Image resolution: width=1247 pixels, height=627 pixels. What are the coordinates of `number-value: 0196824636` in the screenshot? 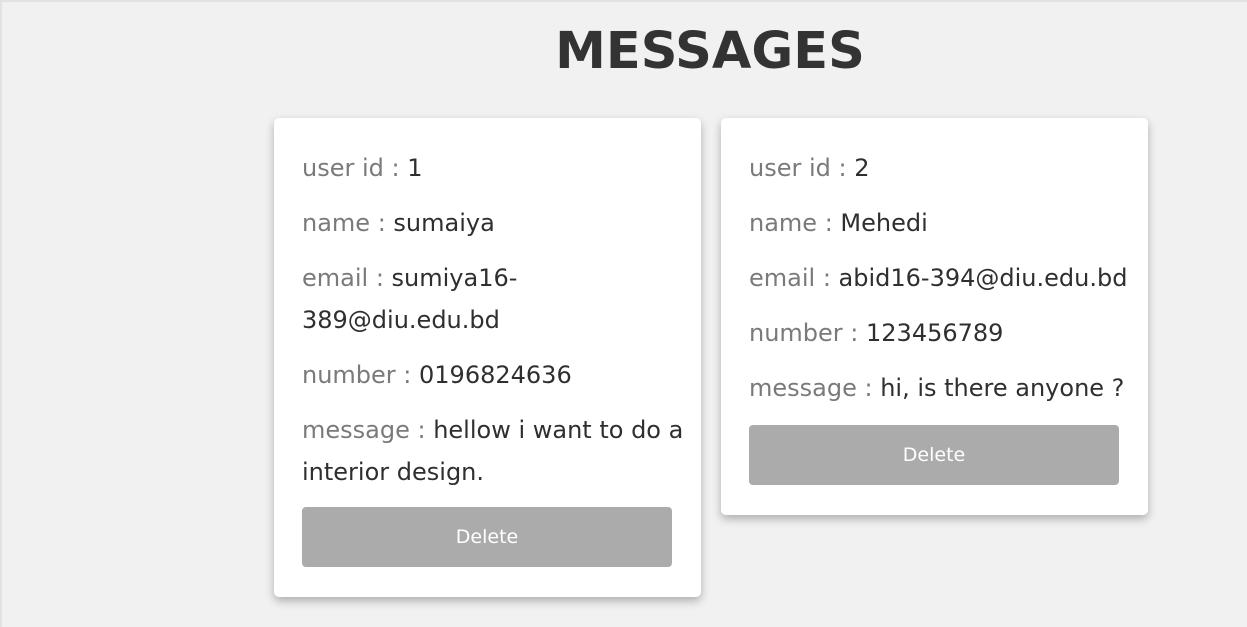 It's located at (495, 375).